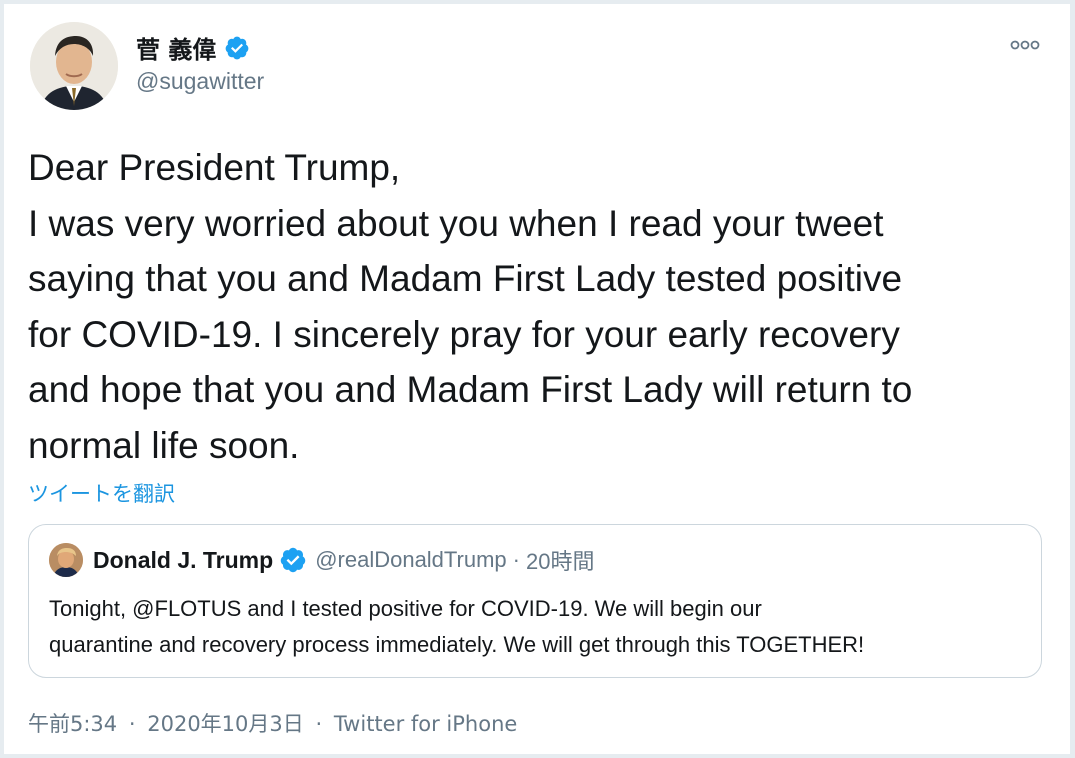 Image resolution: width=1075 pixels, height=758 pixels. I want to click on author-handle: @sugawitter, so click(200, 81).